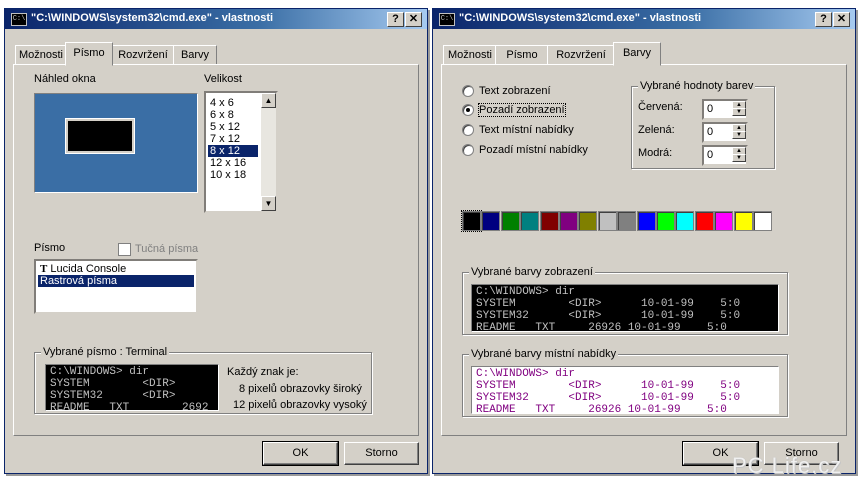 The height and width of the screenshot is (486, 860). I want to click on size-item: 4 x 6, so click(221, 103).